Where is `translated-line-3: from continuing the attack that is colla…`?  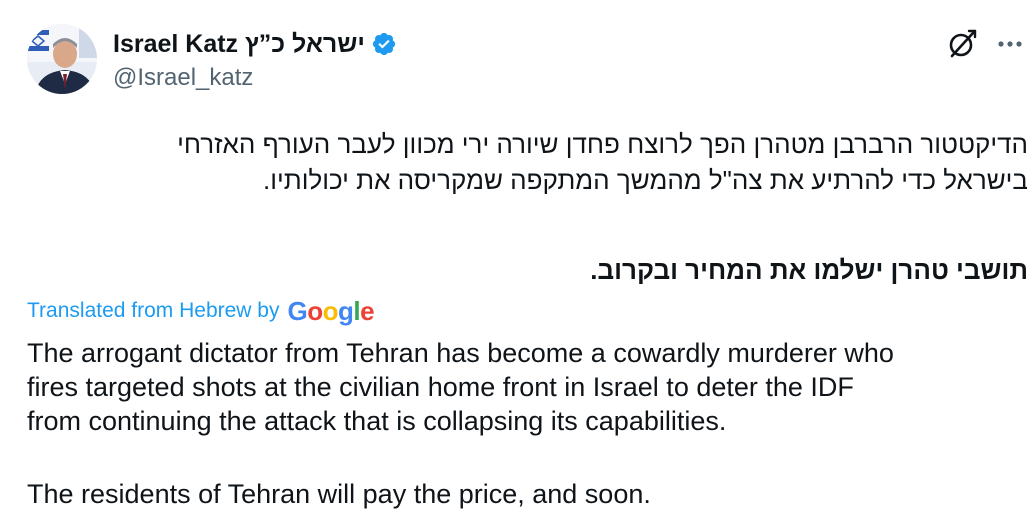
translated-line-3: from continuing the attack that is colla… is located at coordinates (377, 421).